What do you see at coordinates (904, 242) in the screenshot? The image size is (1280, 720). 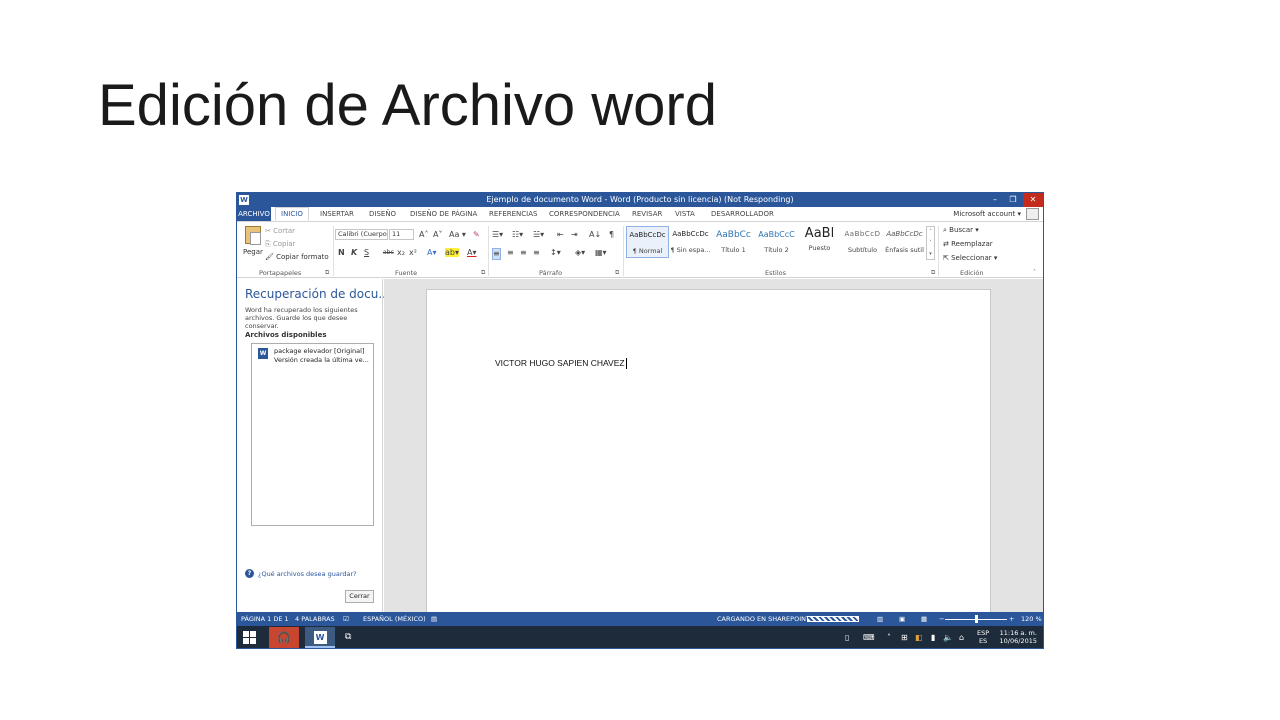 I see `style-enfasis-sutil: AaBbCcDc Énfasis sutil` at bounding box center [904, 242].